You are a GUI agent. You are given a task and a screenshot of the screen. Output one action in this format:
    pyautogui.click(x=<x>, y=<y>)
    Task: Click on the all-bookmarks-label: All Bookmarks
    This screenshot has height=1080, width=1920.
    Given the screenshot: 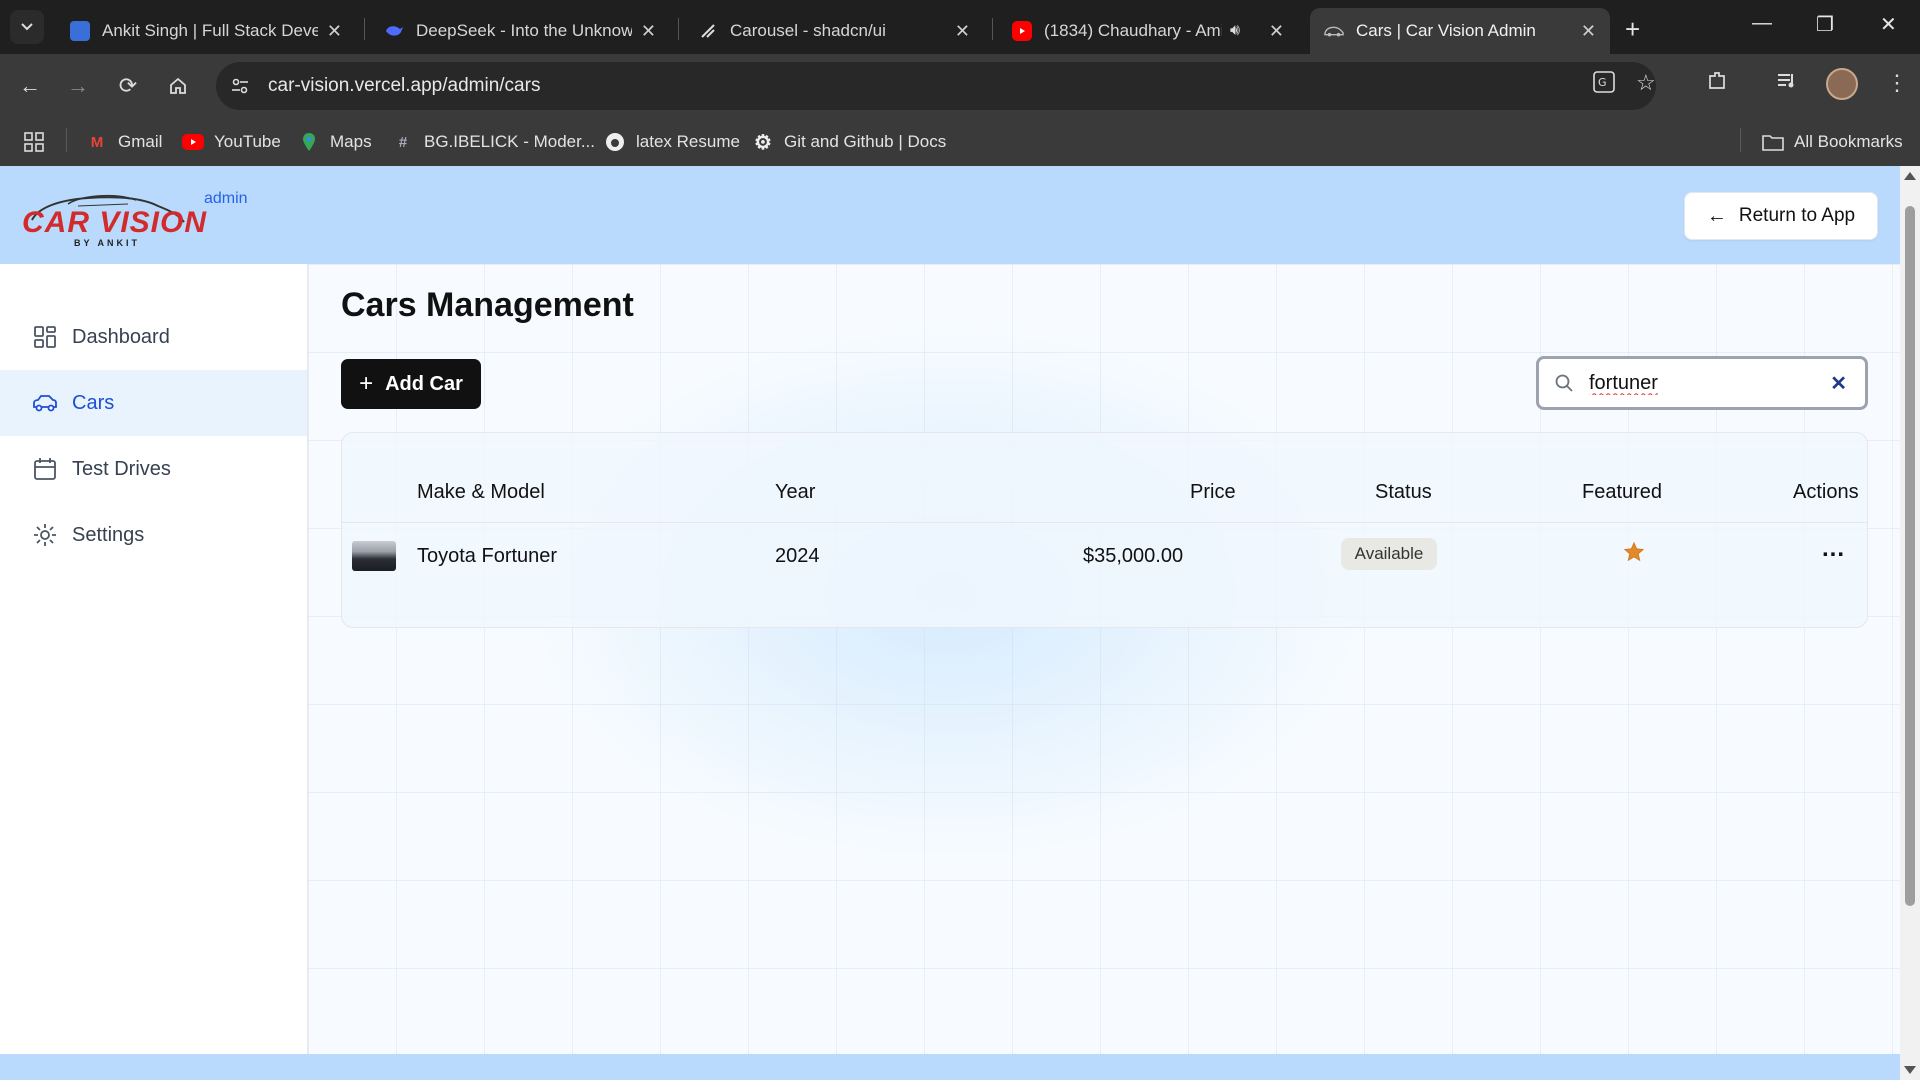 What is the action you would take?
    pyautogui.click(x=1848, y=141)
    